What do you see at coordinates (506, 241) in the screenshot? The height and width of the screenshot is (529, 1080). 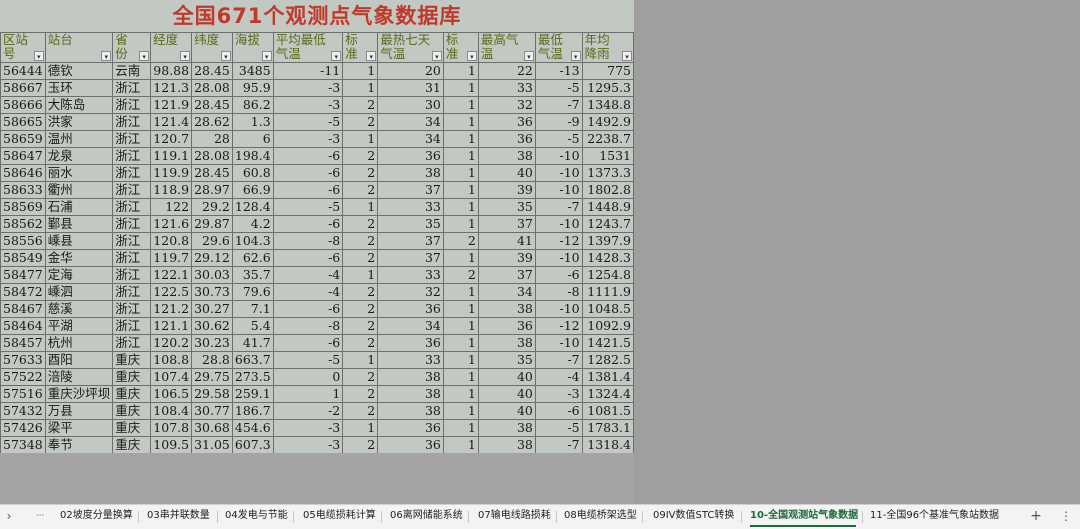 I see `table-cell: 41` at bounding box center [506, 241].